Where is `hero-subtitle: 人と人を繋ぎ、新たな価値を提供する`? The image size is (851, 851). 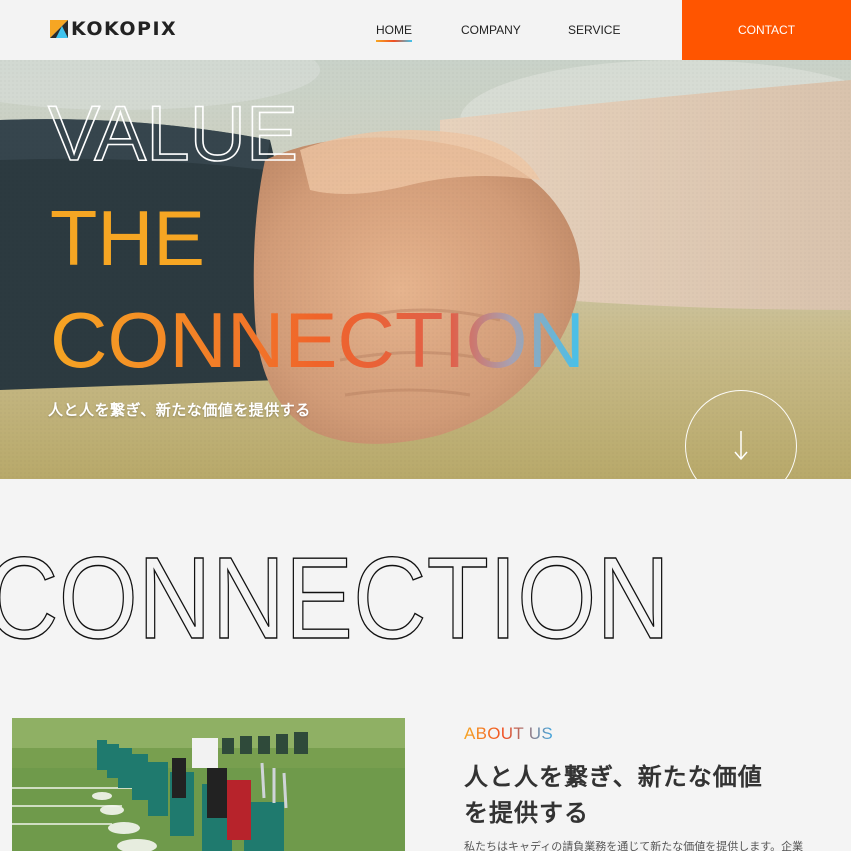
hero-subtitle: 人と人を繋ぎ、新たな価値を提供する is located at coordinates (179, 410).